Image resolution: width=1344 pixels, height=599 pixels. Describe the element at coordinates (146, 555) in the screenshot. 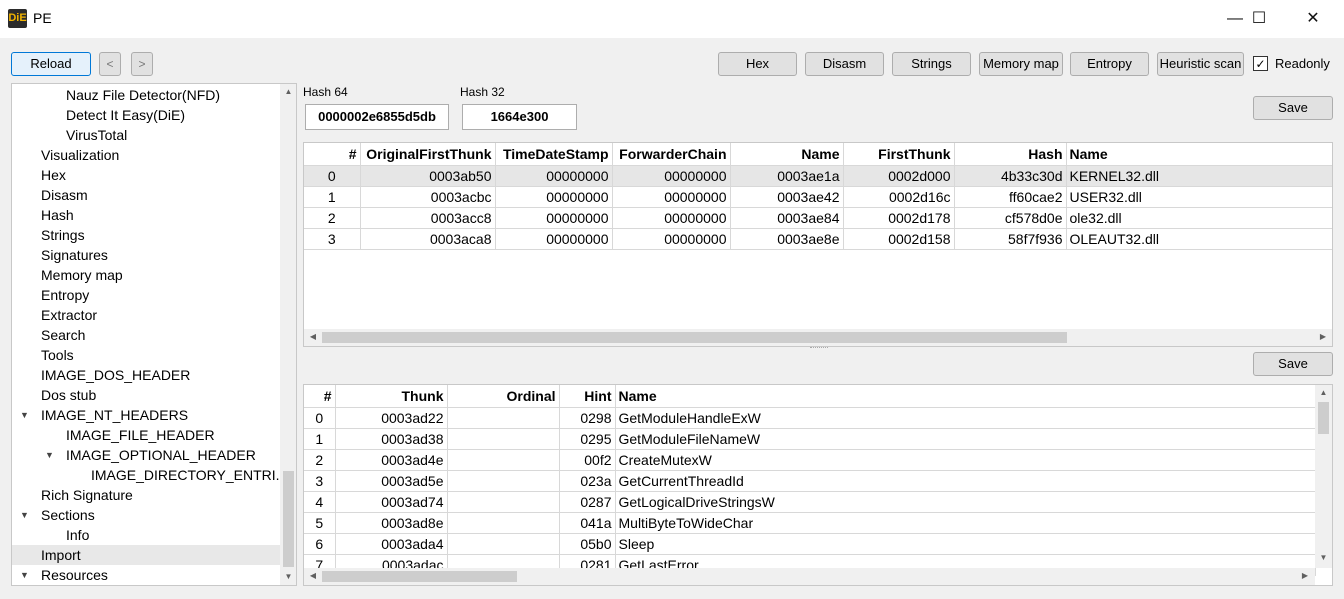

I see `tree-item: Import` at that location.